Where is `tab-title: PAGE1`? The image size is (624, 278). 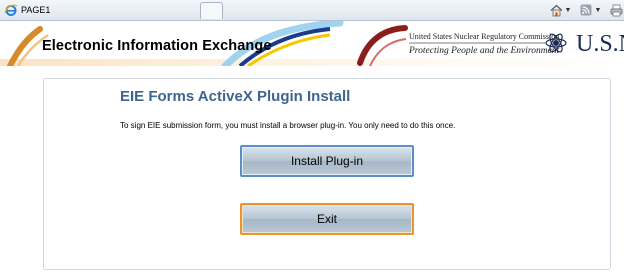
tab-title: PAGE1 is located at coordinates (36, 10).